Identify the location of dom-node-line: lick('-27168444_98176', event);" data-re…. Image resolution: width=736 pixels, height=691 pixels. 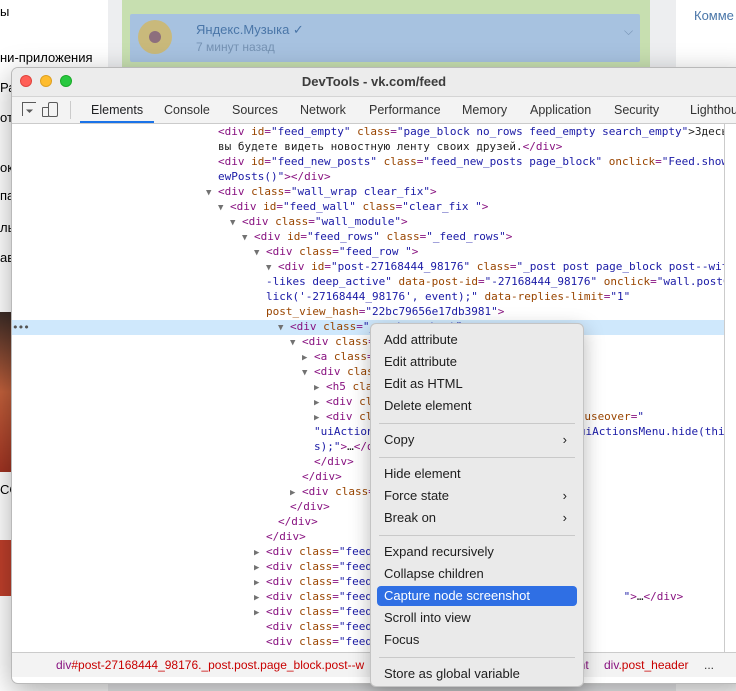
(442, 296).